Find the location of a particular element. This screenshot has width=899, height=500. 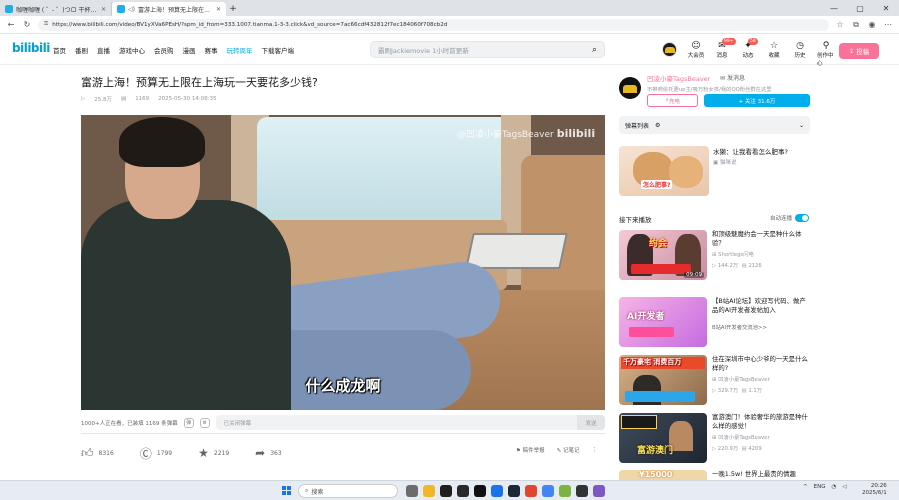

nav-anime: 番剧 is located at coordinates (81, 50).